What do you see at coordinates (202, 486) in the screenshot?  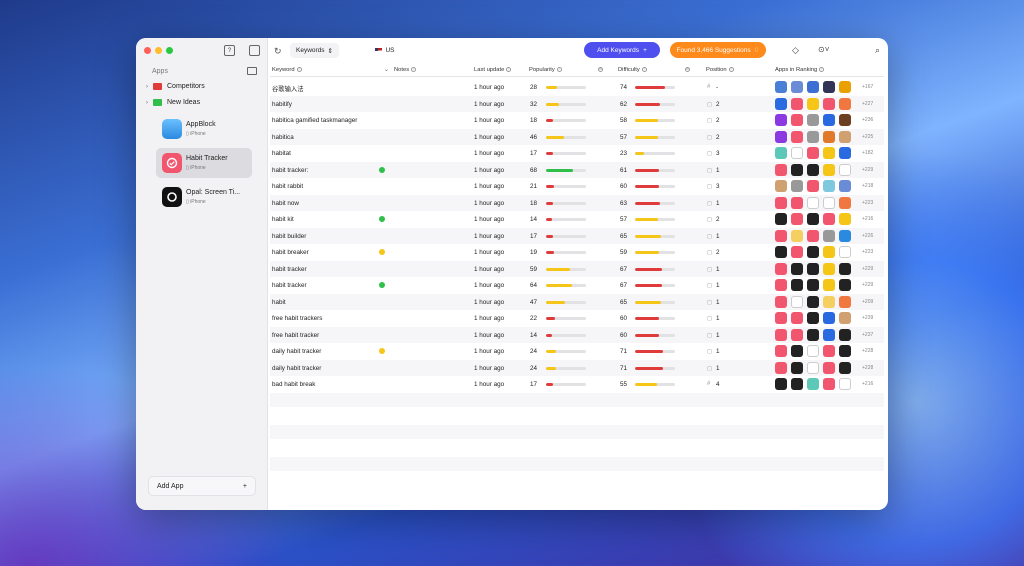 I see `add-app-button: Add App +` at bounding box center [202, 486].